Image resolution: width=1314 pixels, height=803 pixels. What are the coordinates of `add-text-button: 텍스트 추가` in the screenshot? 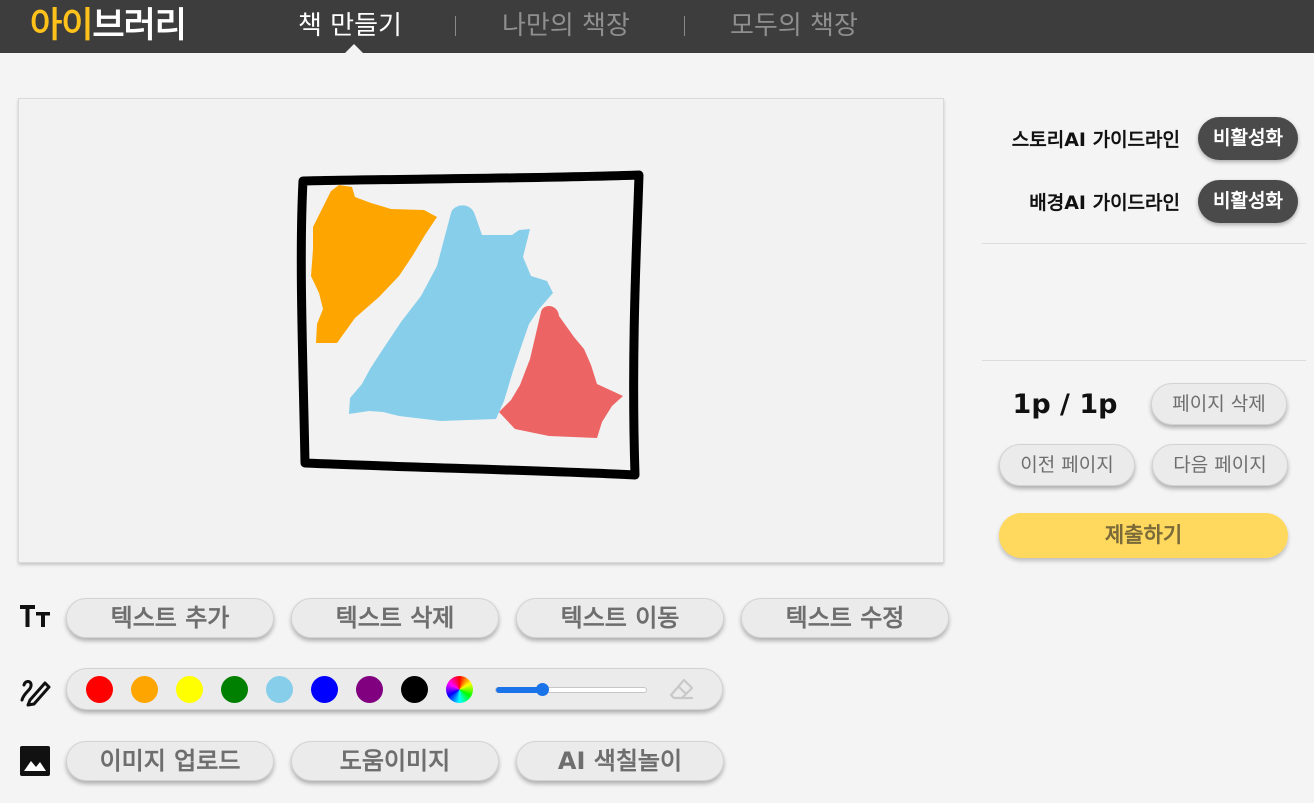 It's located at (170, 618).